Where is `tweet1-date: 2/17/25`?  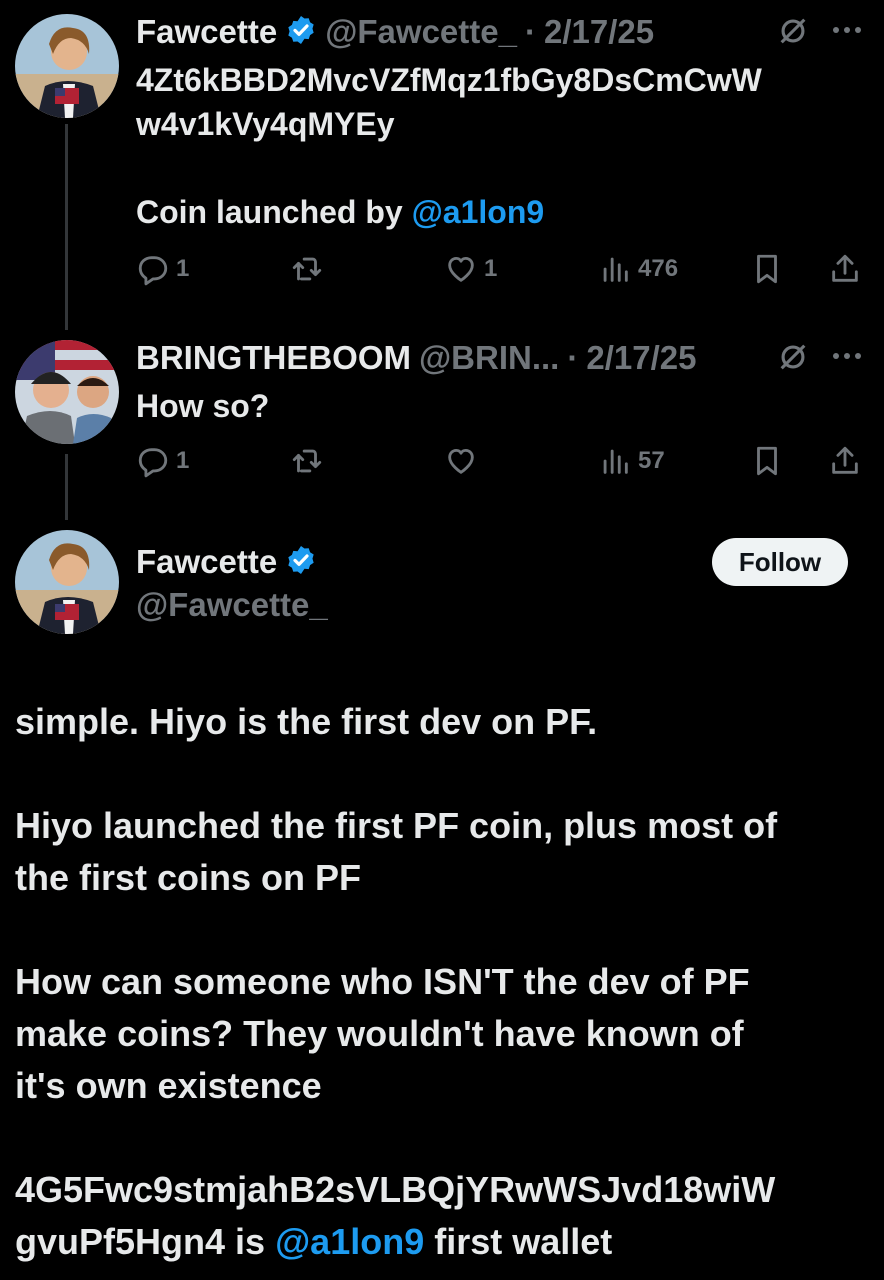 tweet1-date: 2/17/25 is located at coordinates (599, 32).